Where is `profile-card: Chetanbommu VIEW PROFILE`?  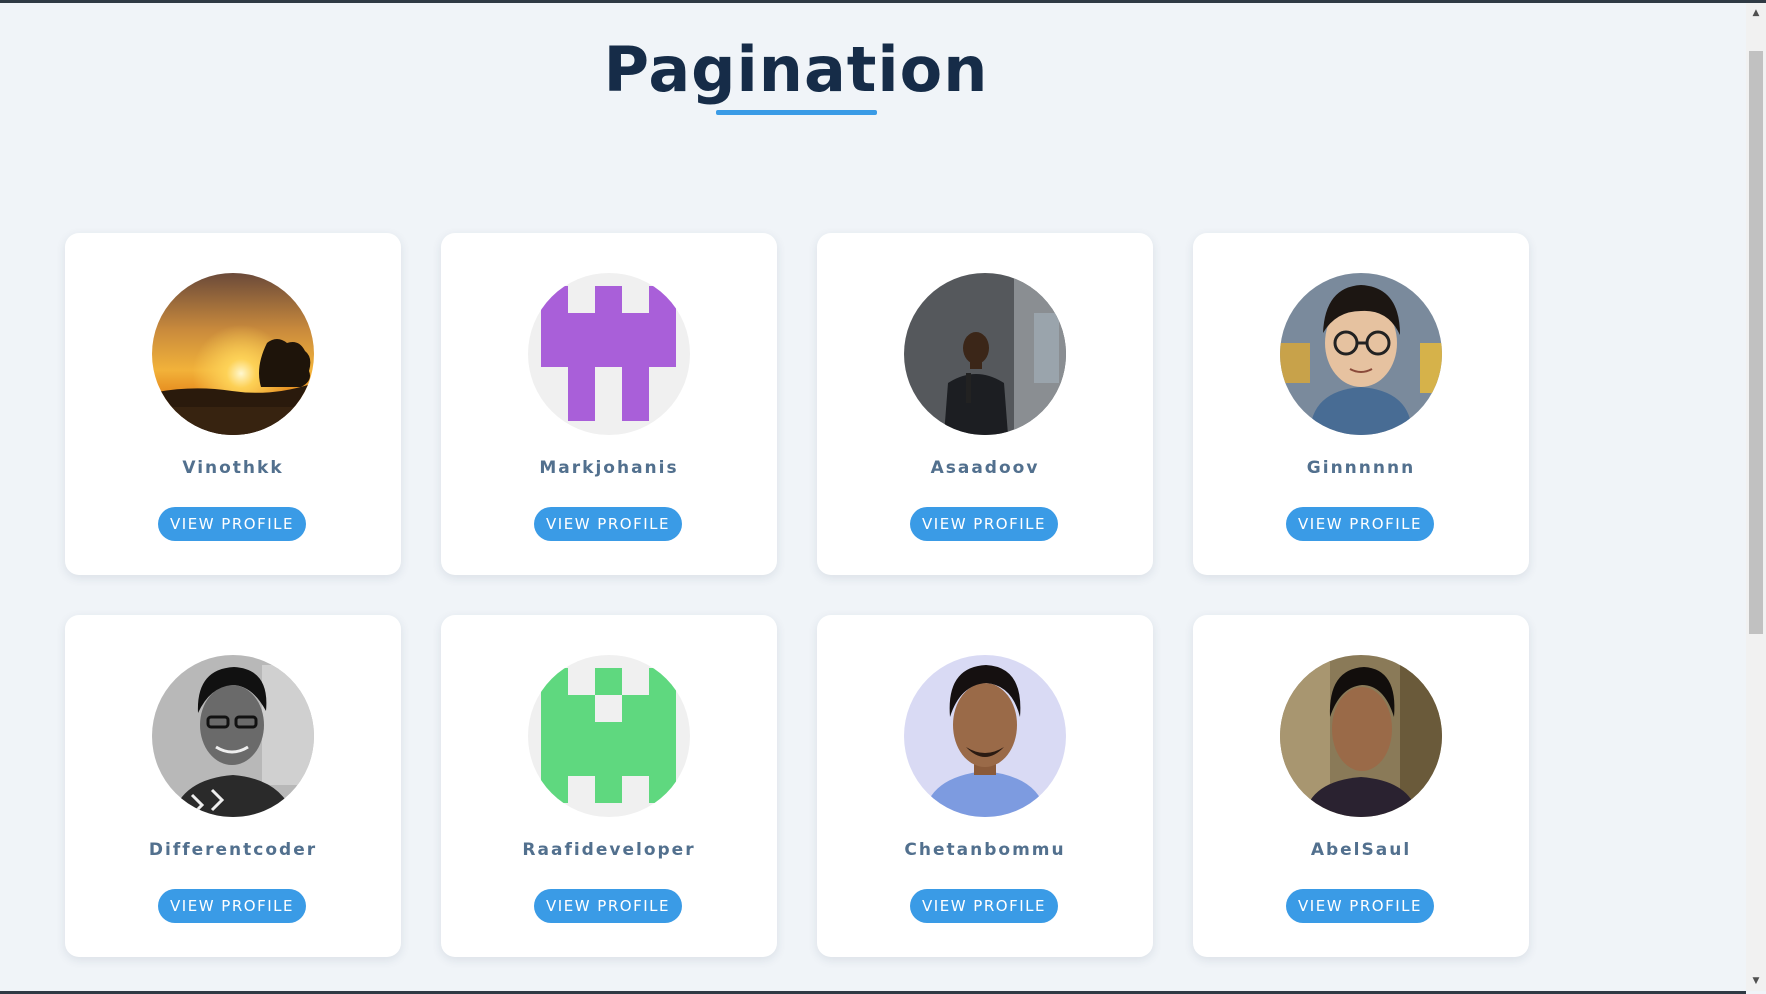
profile-card: Chetanbommu VIEW PROFILE is located at coordinates (985, 786).